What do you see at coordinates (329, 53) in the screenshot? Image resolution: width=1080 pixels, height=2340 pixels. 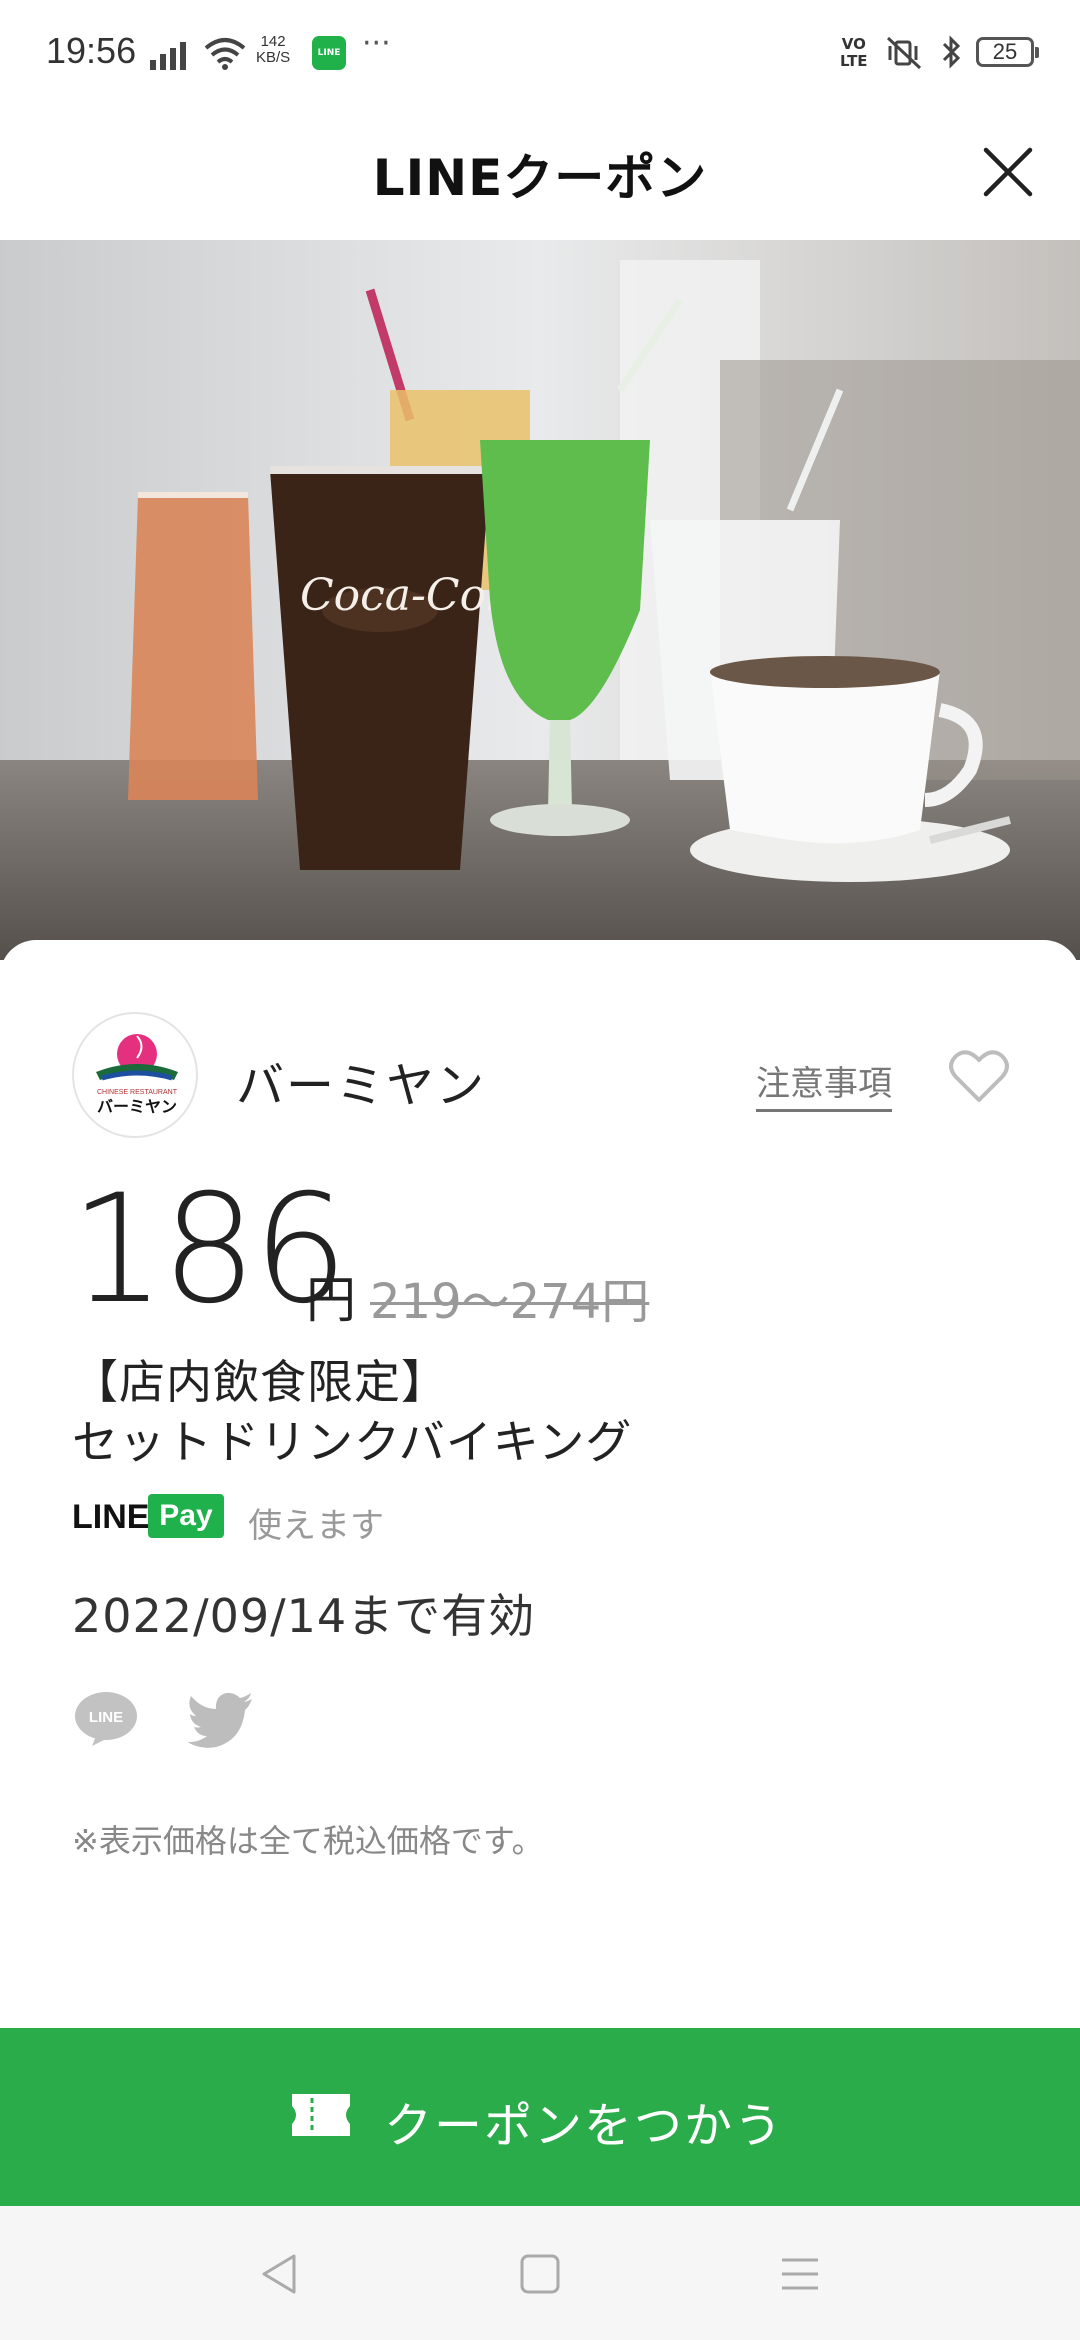 I see `line-app-notification-icon: LINE` at bounding box center [329, 53].